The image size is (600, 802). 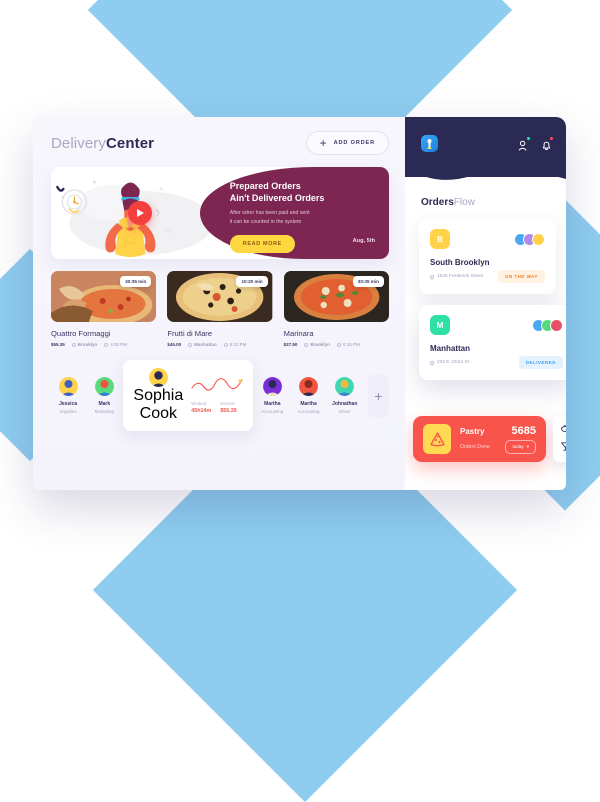 I want to click on stat-earned-label: Earned, so click(x=227, y=403).